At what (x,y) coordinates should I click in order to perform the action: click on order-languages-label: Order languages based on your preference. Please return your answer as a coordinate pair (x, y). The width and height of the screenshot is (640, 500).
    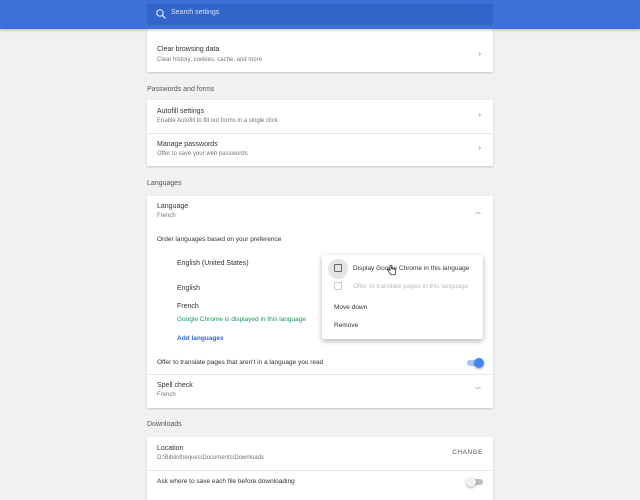
    Looking at the image, I should click on (219, 239).